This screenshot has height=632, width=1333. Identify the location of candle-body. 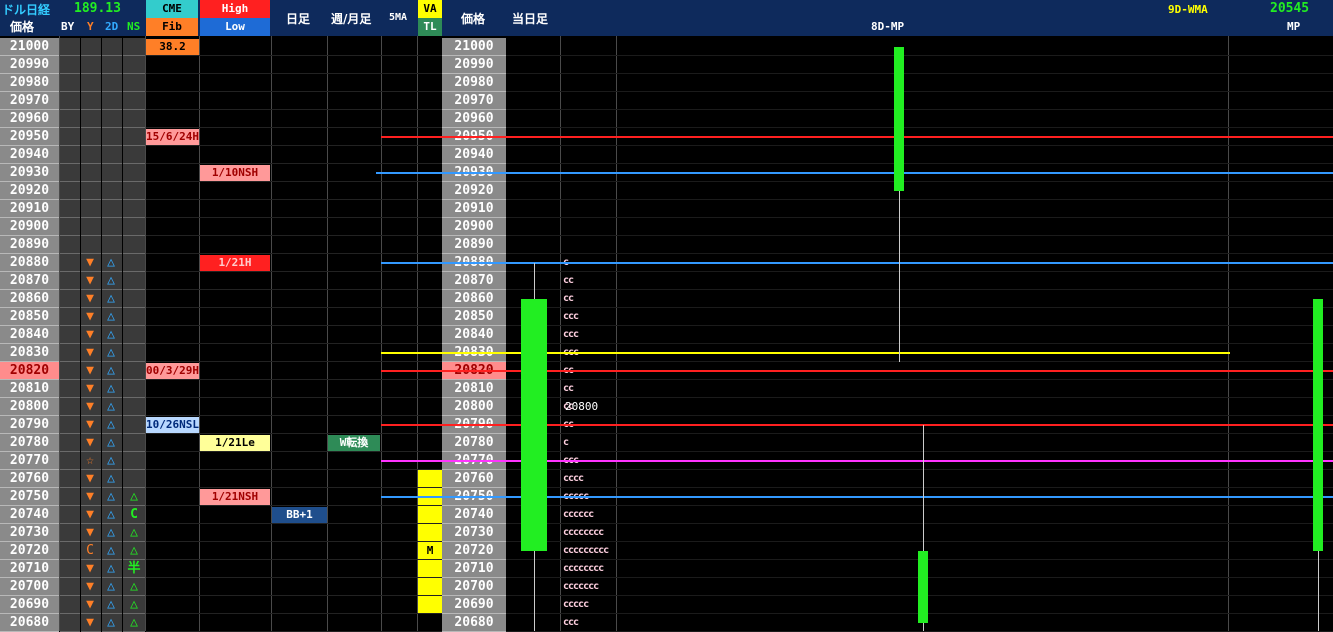
(534, 425).